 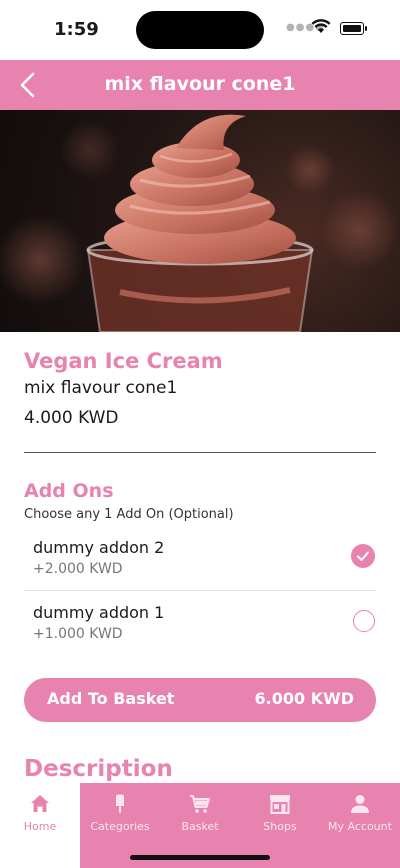 I want to click on basket-total: 6.000 KWD, so click(x=304, y=698).